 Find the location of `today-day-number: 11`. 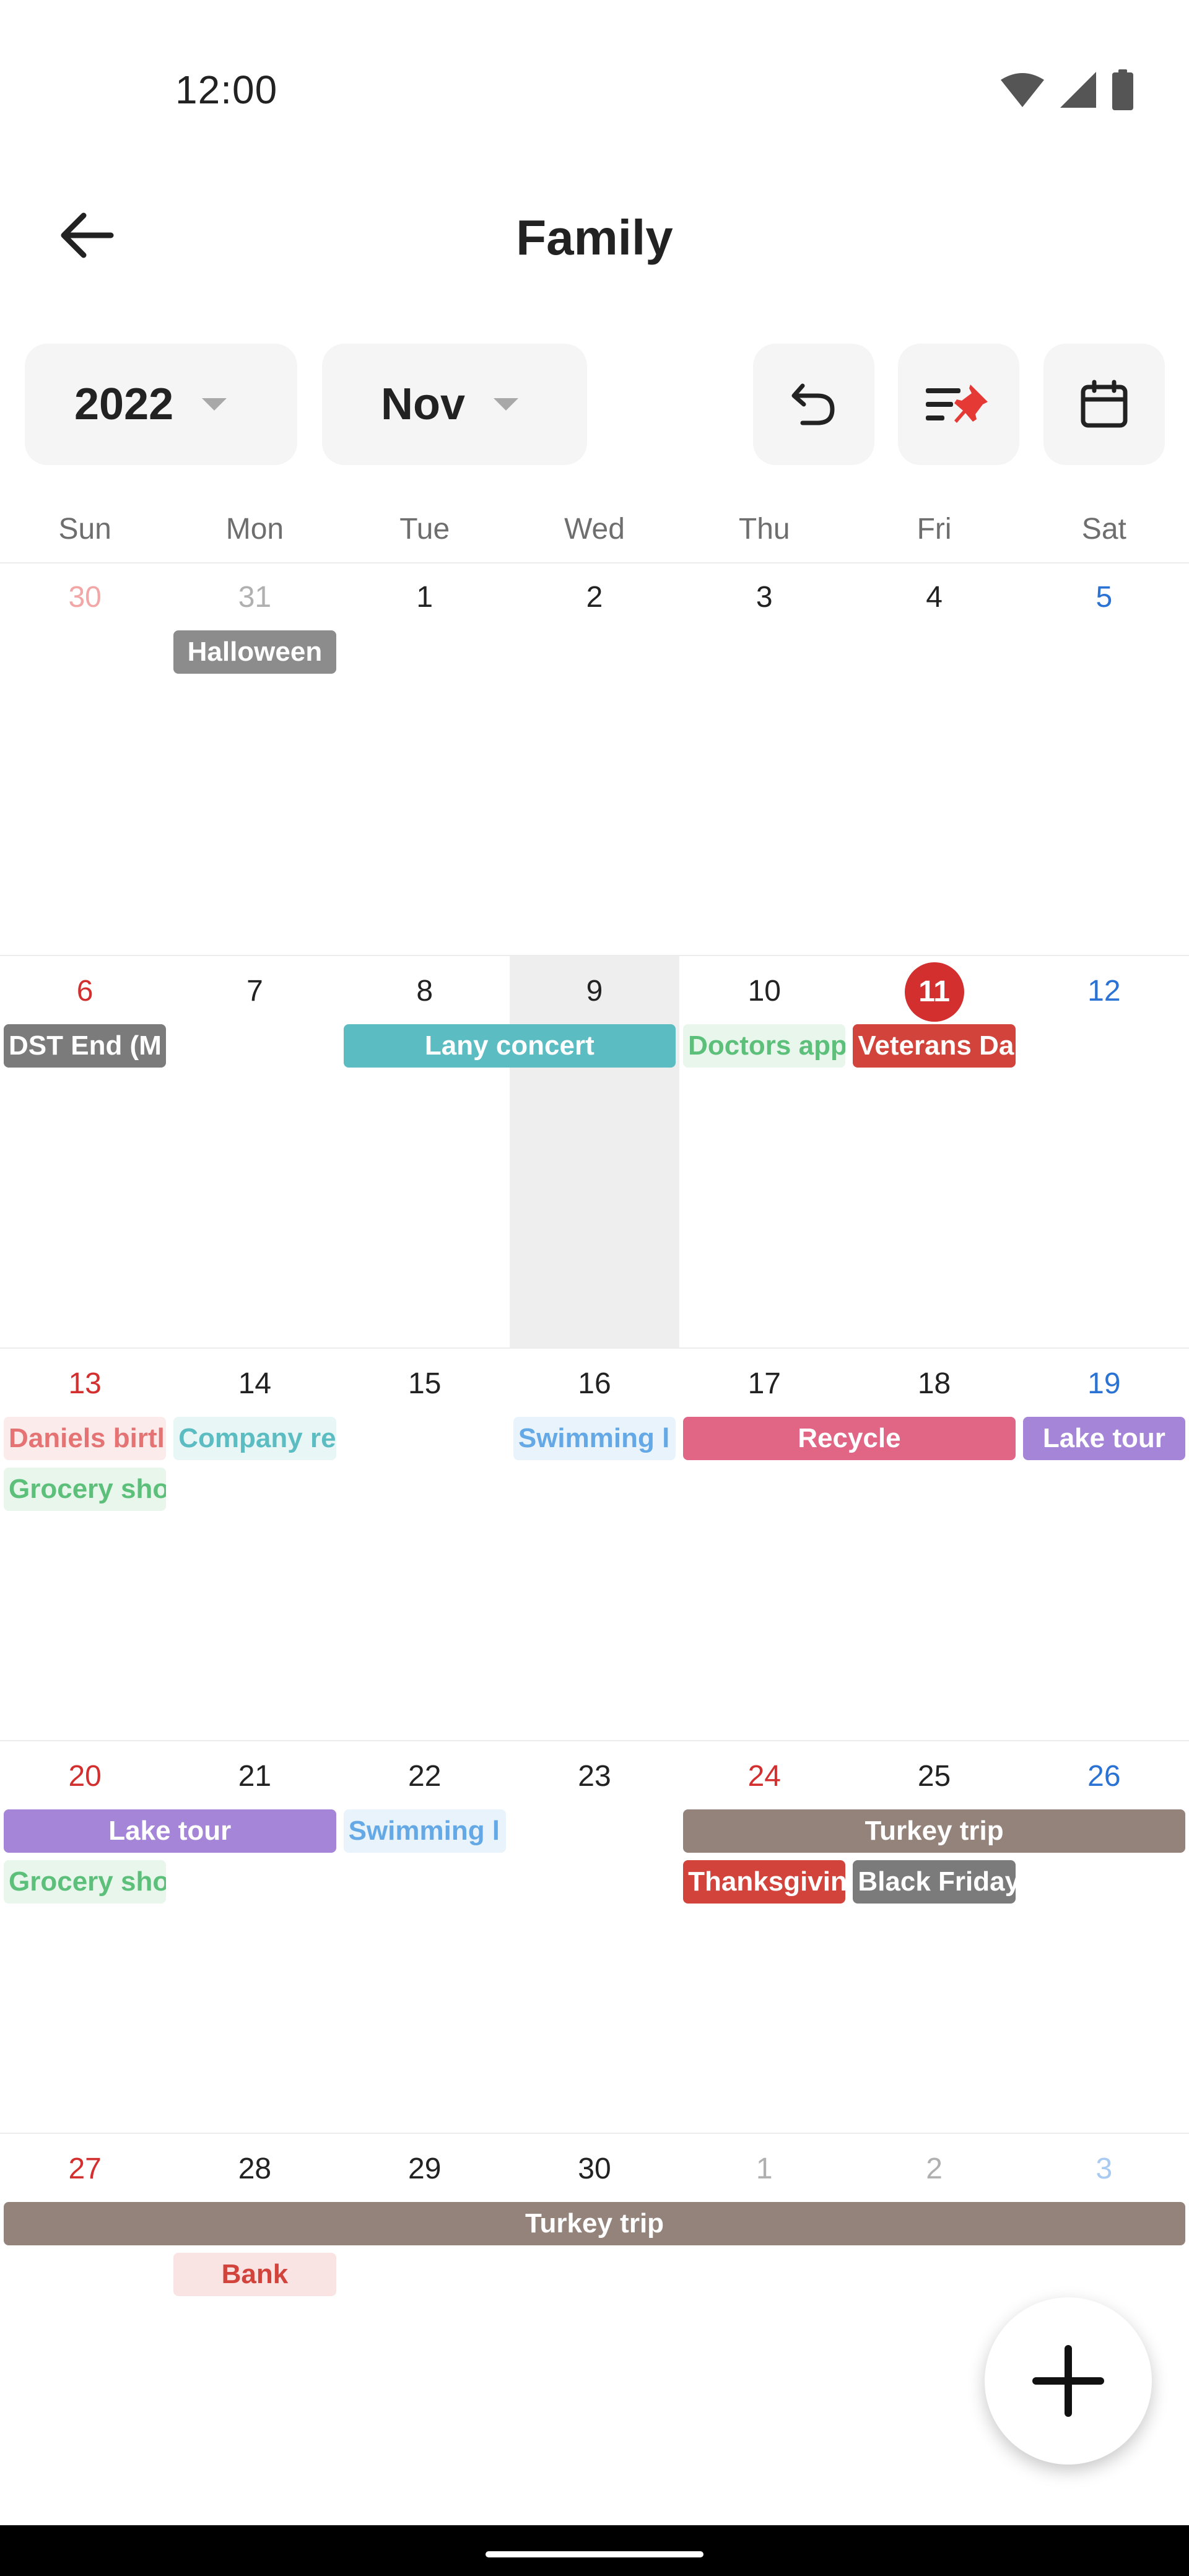

today-day-number: 11 is located at coordinates (934, 992).